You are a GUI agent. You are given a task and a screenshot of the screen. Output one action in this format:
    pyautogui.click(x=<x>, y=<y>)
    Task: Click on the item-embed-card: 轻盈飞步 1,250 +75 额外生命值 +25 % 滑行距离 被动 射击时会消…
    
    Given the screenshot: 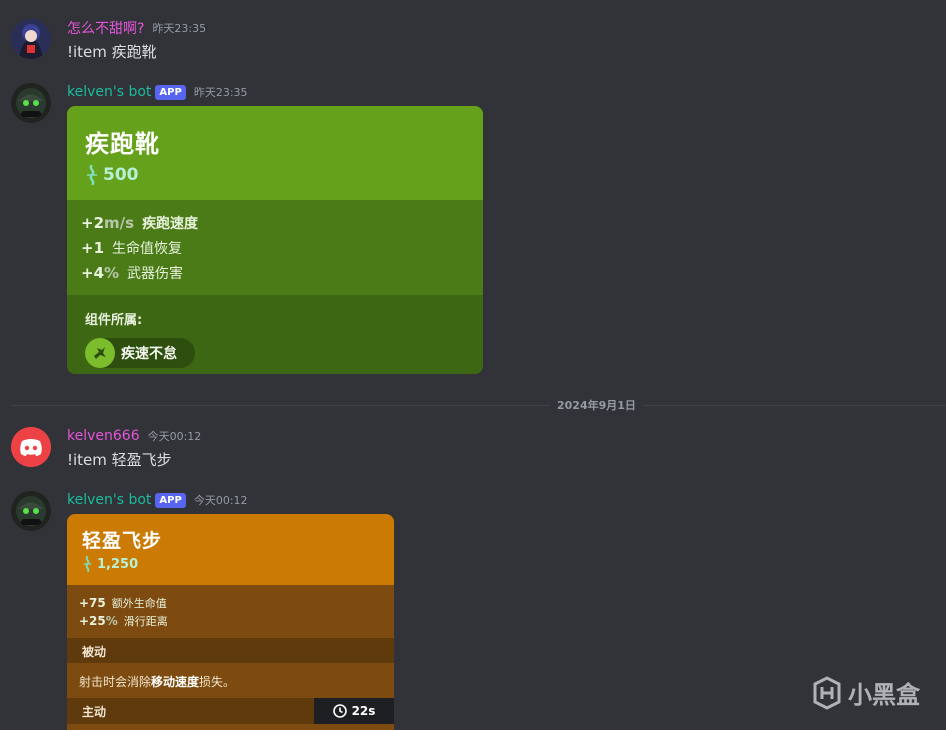 What is the action you would take?
    pyautogui.click(x=230, y=622)
    